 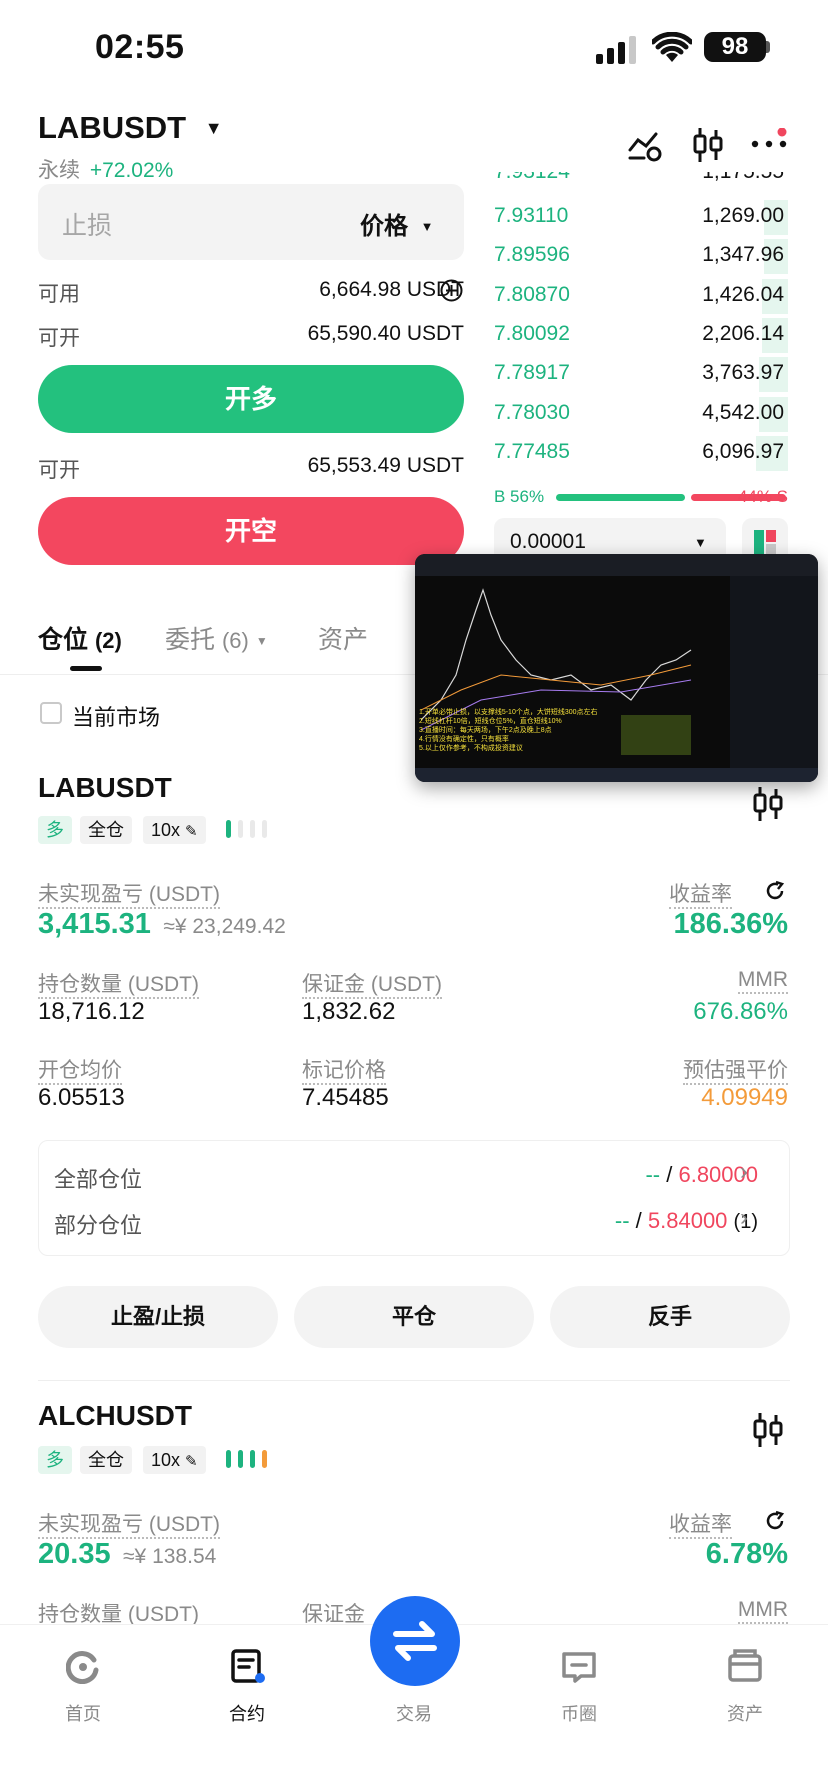 I want to click on edit-icon: ✎, so click(x=191, y=1461).